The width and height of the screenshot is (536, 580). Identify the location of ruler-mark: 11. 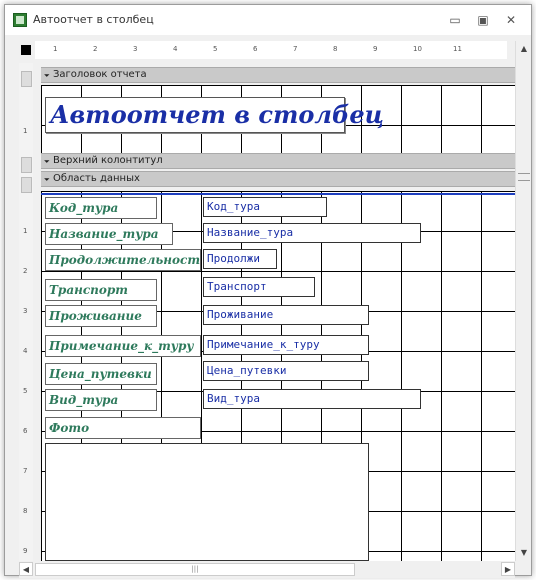
(457, 49).